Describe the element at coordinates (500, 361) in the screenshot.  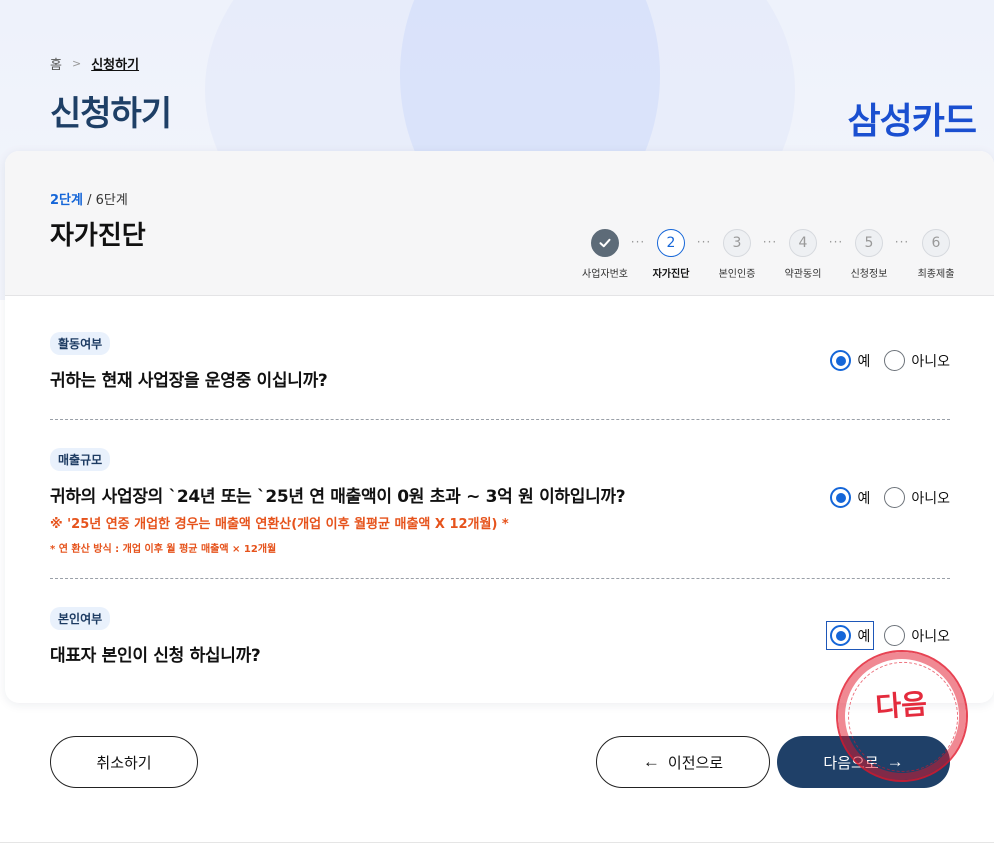
I see `question-activity: 활동여부 귀하는 현재 사업장을 운영중 이십니까?` at that location.